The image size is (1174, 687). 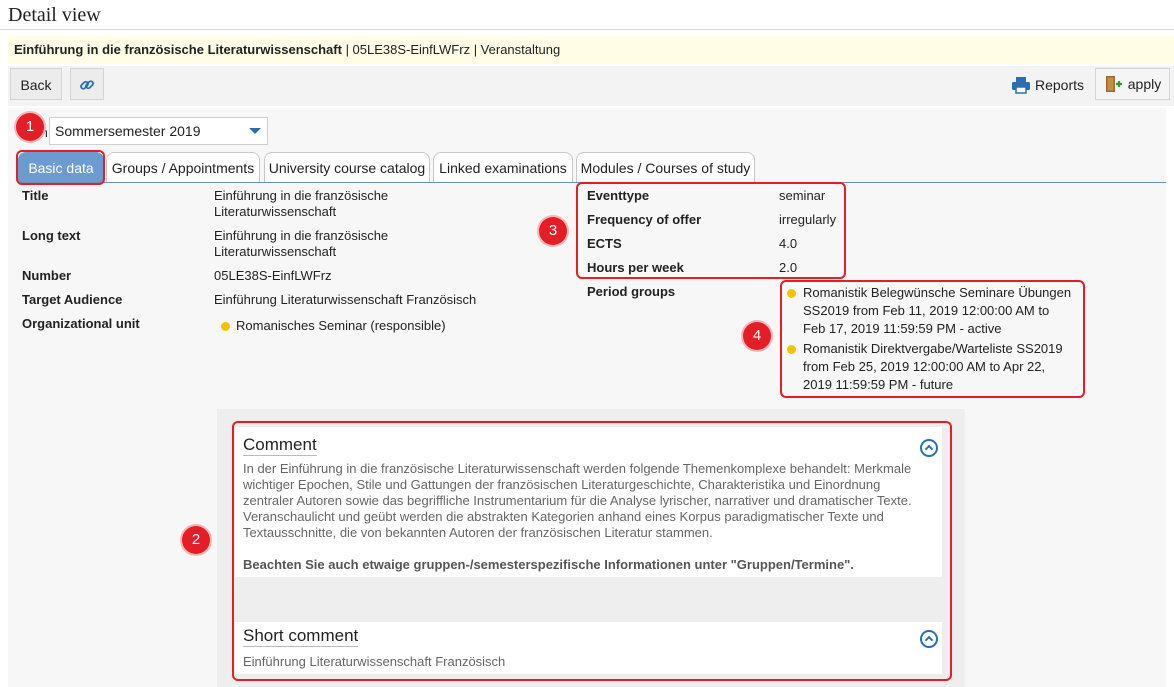 What do you see at coordinates (54, 15) in the screenshot?
I see `page-title: Detail view` at bounding box center [54, 15].